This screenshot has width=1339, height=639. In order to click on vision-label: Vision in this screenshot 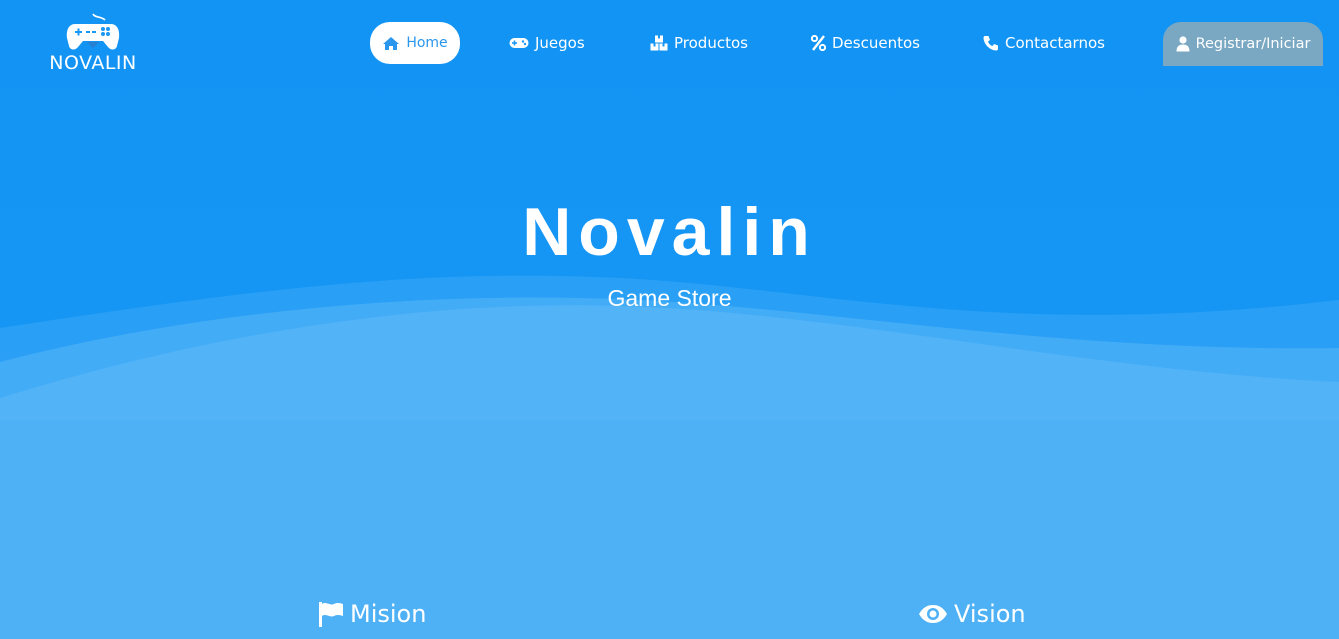, I will do `click(990, 614)`.